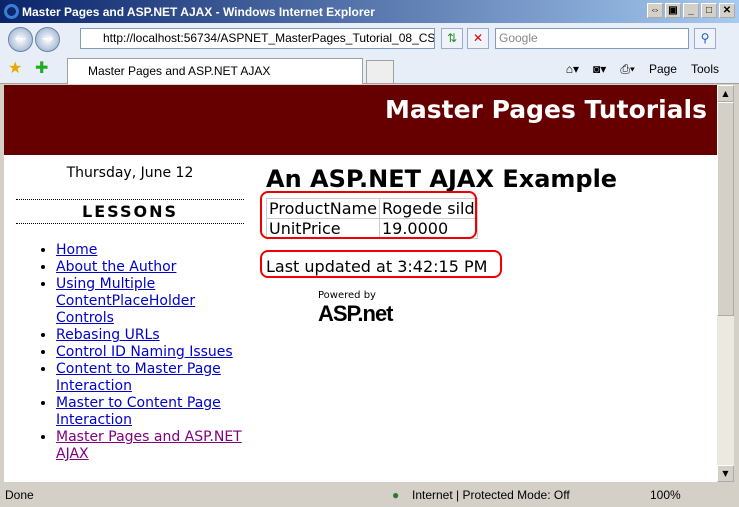  Describe the element at coordinates (356, 313) in the screenshot. I see `aspnet-logo: ASP.net` at that location.